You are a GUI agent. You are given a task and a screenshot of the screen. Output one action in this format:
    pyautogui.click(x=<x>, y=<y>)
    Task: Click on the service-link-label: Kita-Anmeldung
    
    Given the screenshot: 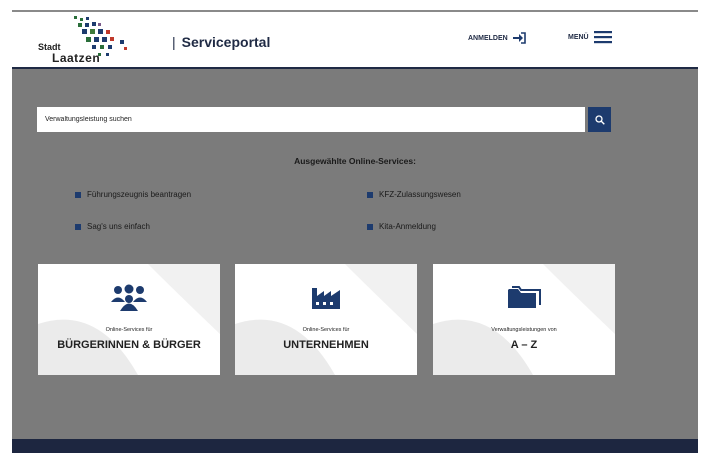 What is the action you would take?
    pyautogui.click(x=407, y=226)
    